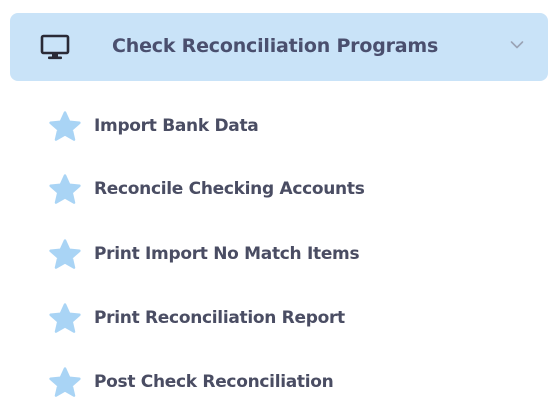  I want to click on menu-item-print-reconciliation-report: Print Reconciliation Report, so click(278, 318).